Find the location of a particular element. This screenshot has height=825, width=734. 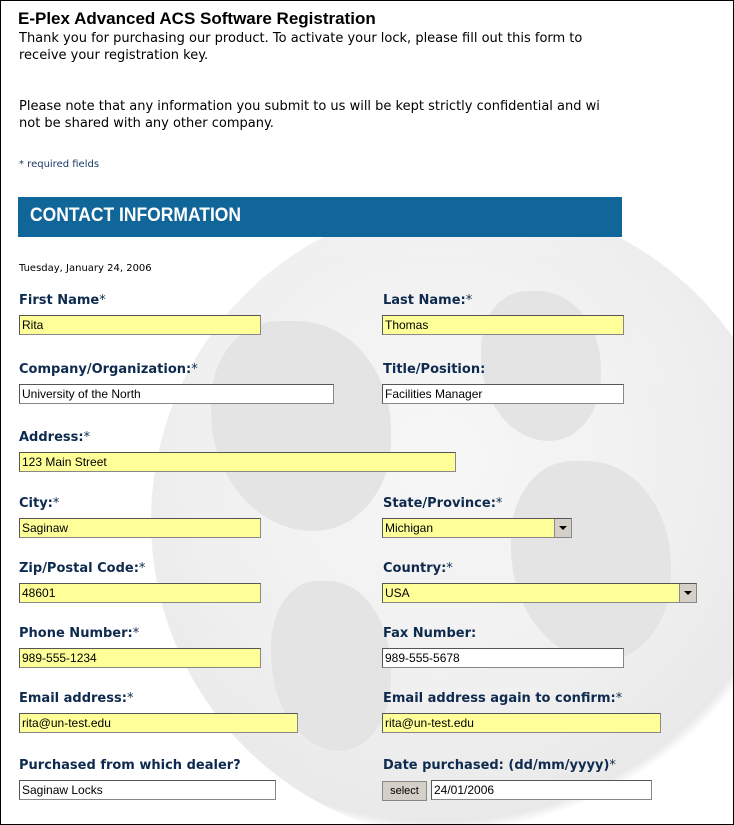

phone-field: 989-555-1234 is located at coordinates (140, 658).